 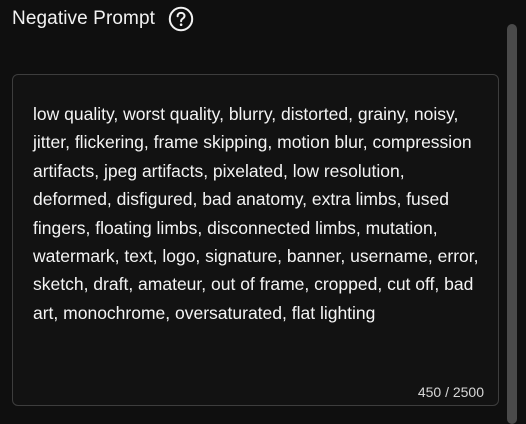 What do you see at coordinates (84, 18) in the screenshot?
I see `field-title: Negative Prompt` at bounding box center [84, 18].